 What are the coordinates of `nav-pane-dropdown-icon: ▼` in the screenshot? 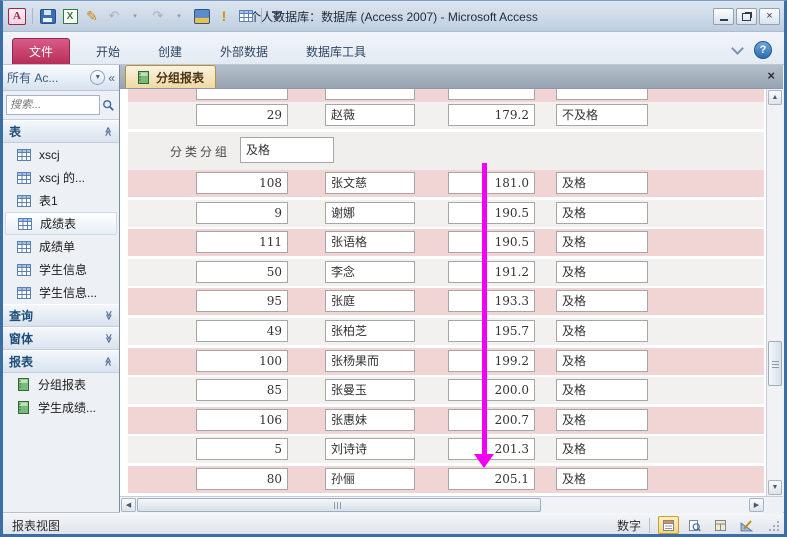 It's located at (98, 77).